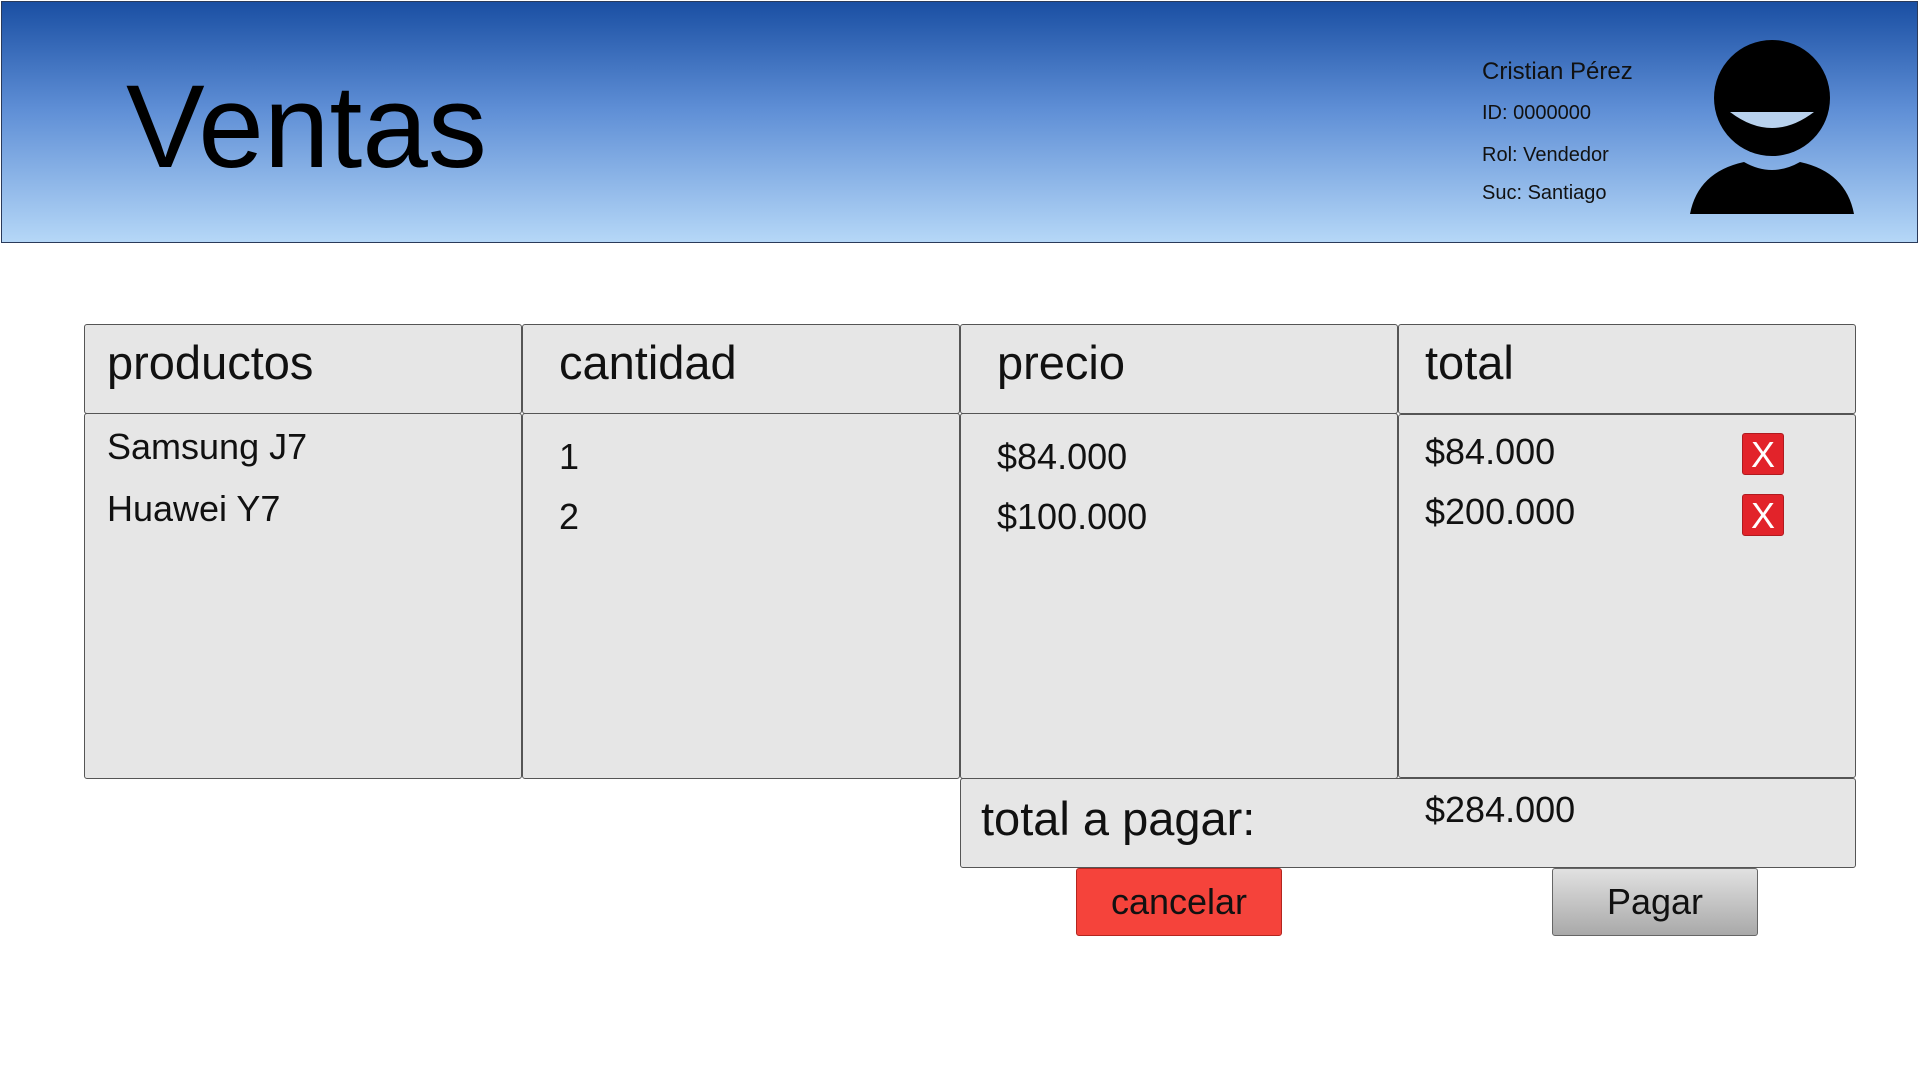  Describe the element at coordinates (210, 362) in the screenshot. I see `column-header-label: productos` at that location.